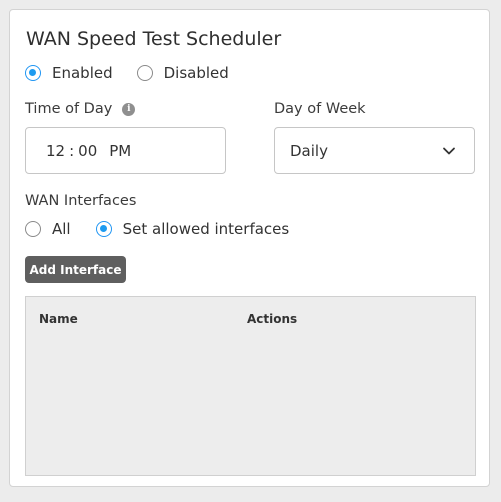 This screenshot has height=502, width=501. What do you see at coordinates (75, 269) in the screenshot?
I see `add-interface-button: Add Interface` at bounding box center [75, 269].